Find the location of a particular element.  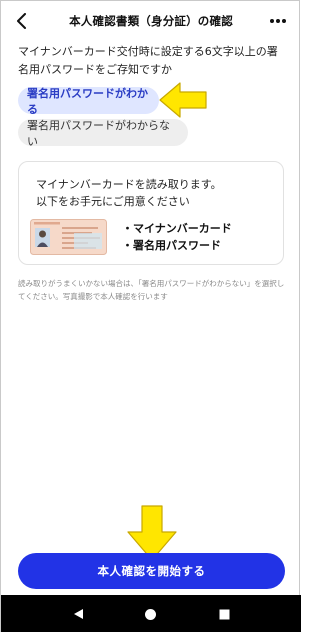

option-label: 署名用パスワードがわかる is located at coordinates (87, 101).